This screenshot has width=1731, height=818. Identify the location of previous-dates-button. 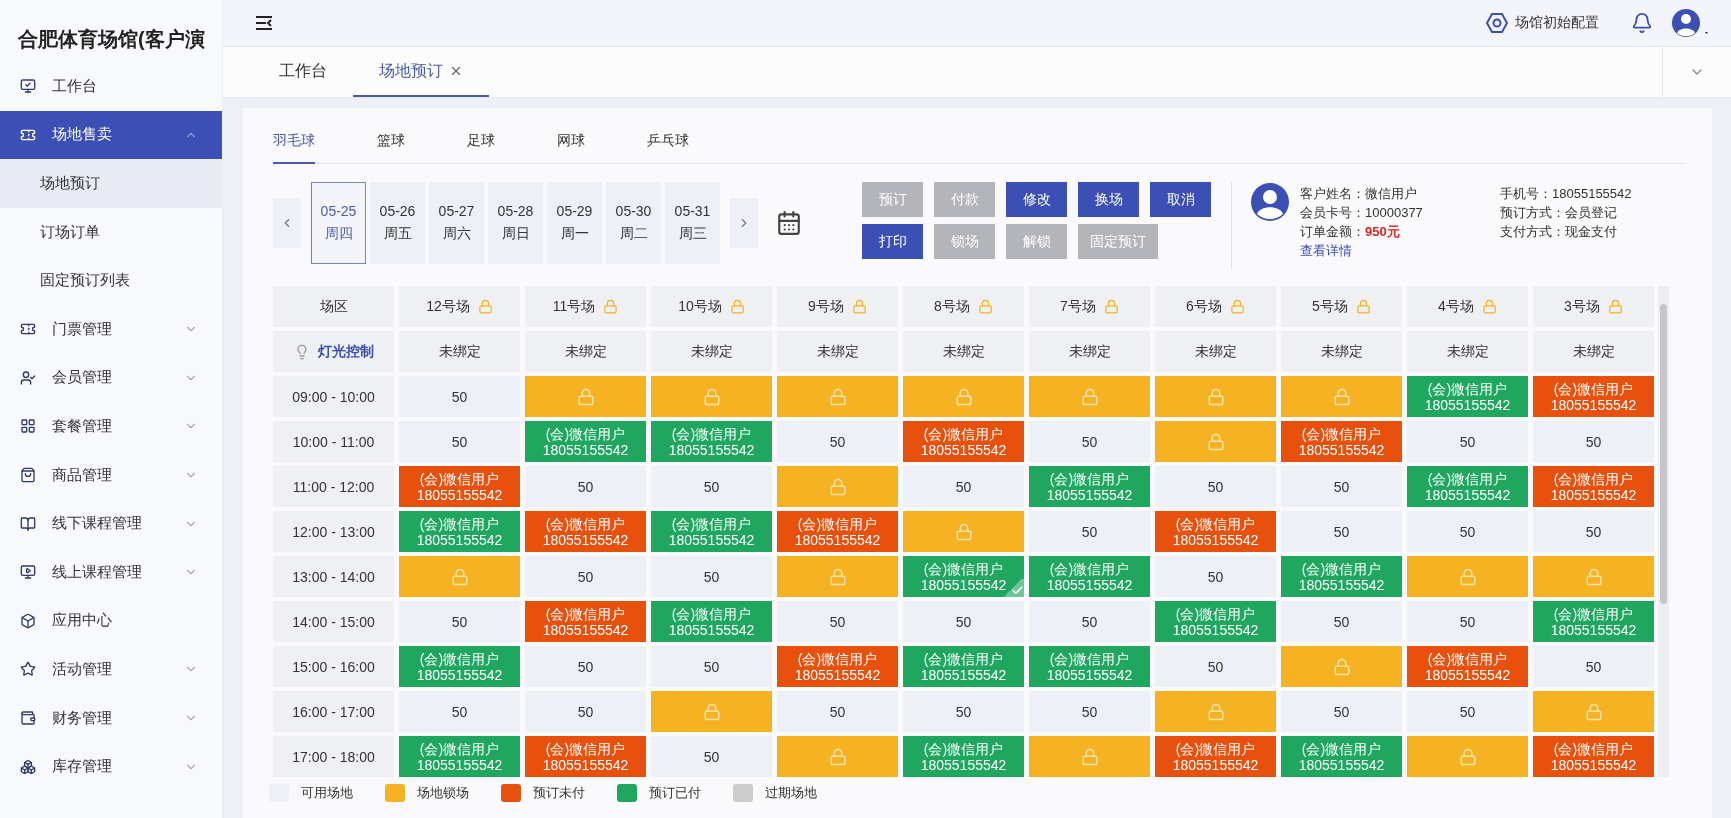
(287, 223).